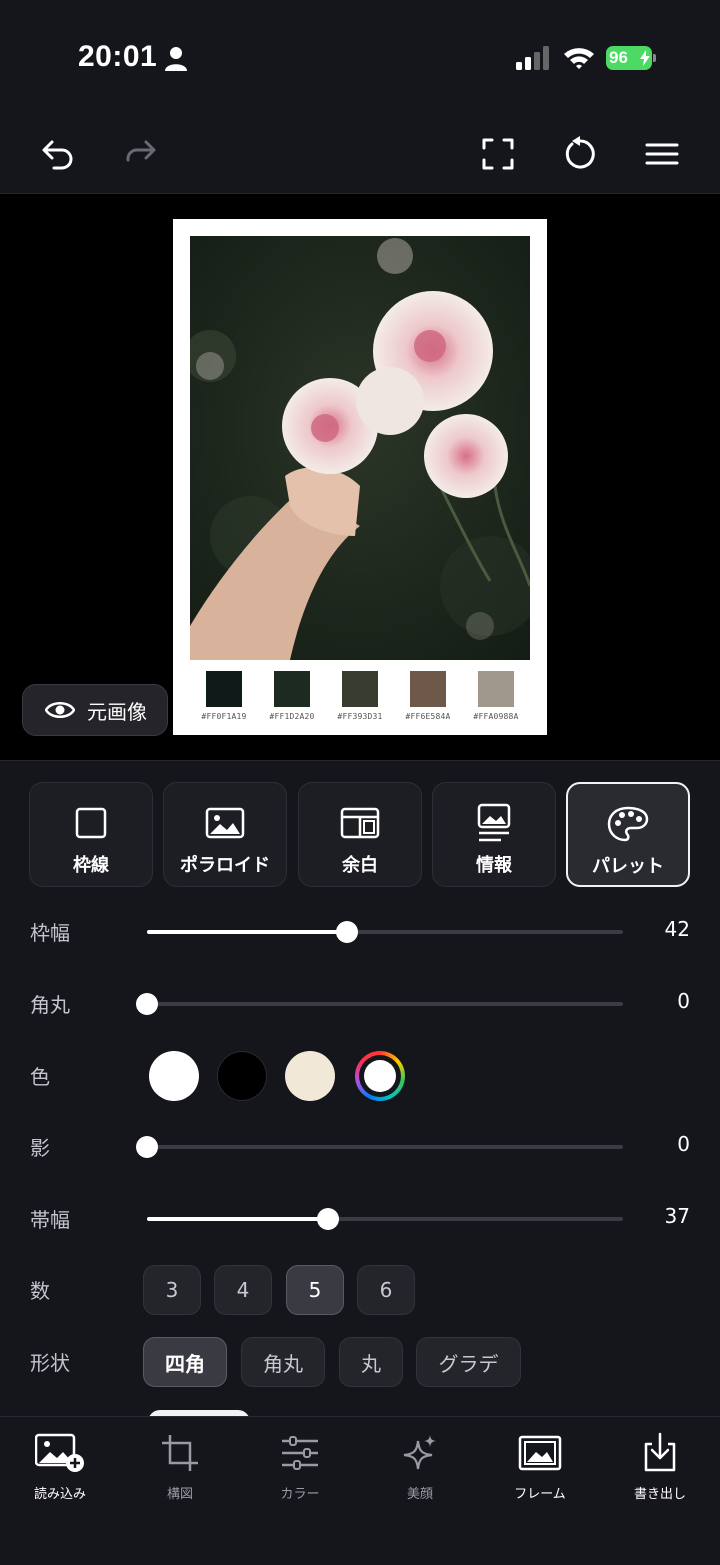  I want to click on setting-corner-radius: 角丸 0, so click(360, 1004).